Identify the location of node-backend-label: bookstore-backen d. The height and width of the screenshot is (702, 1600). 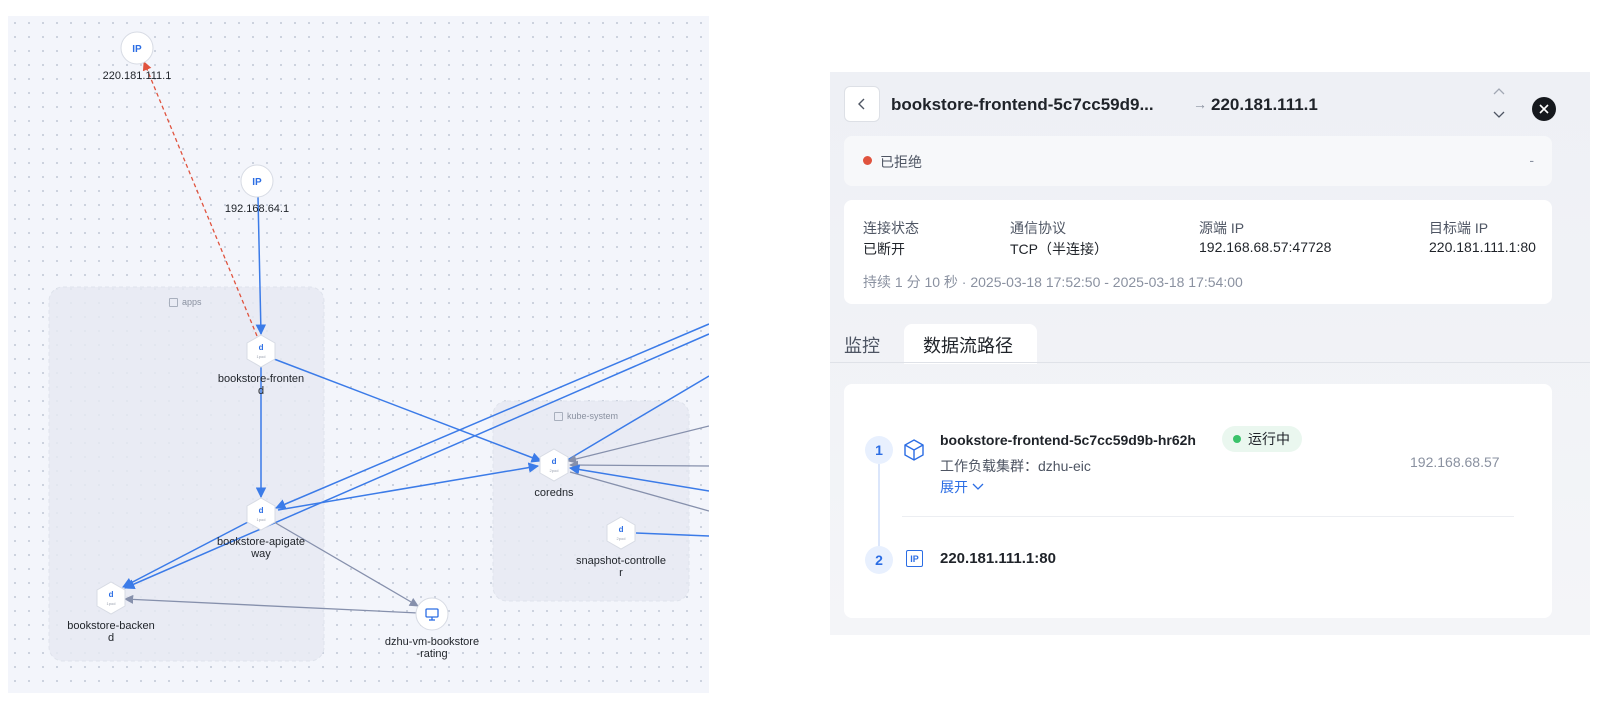
(111, 632).